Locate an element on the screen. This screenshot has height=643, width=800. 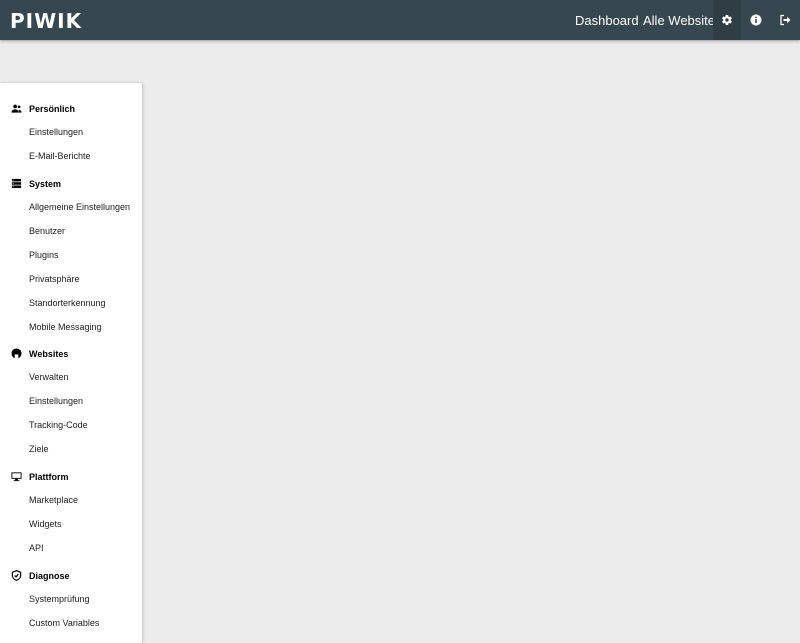
sidebar-item-api: API is located at coordinates (84, 548).